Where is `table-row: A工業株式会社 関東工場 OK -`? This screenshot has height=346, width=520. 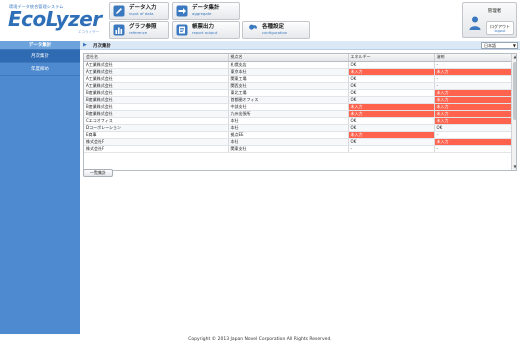
table-row: A工業株式会社 関東工場 OK - is located at coordinates (298, 79).